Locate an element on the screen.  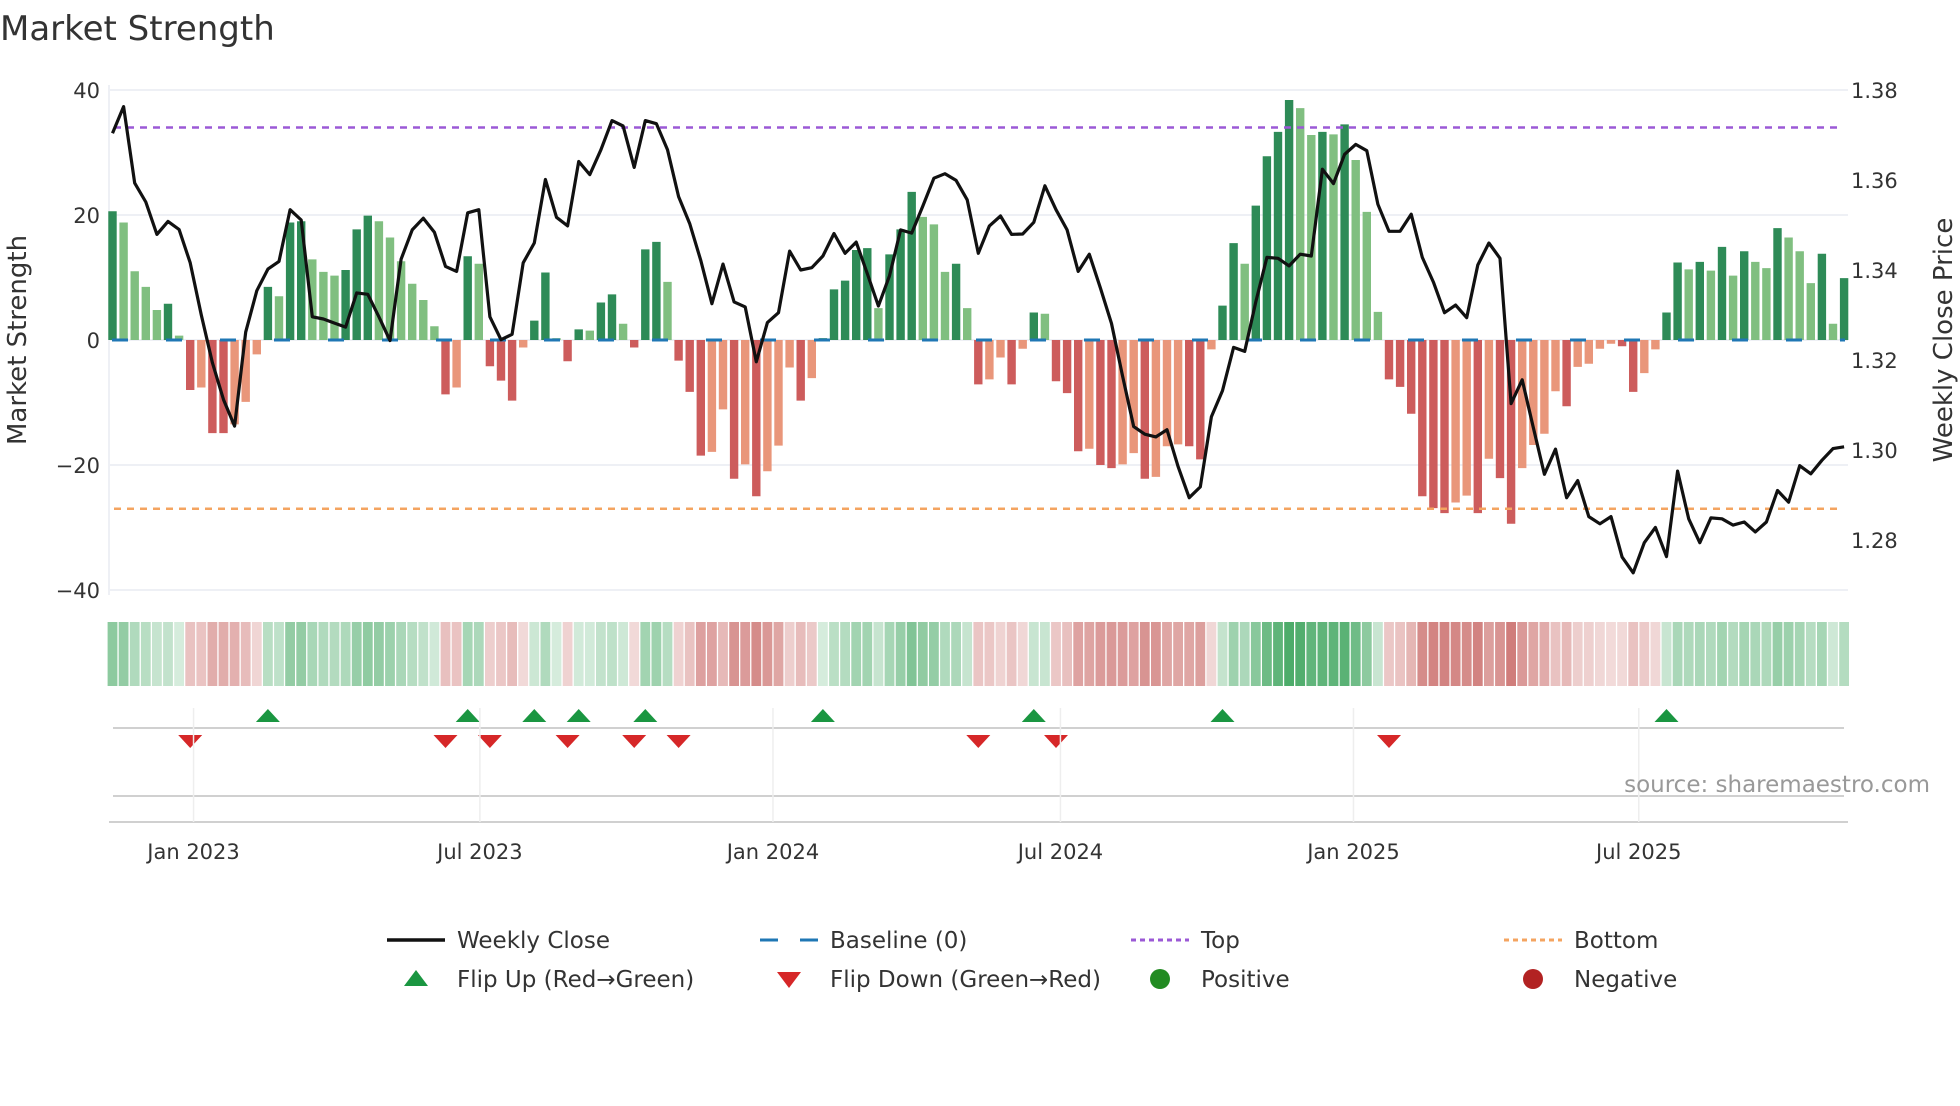
y2-tick-label: 1.30 is located at coordinates (1874, 451).